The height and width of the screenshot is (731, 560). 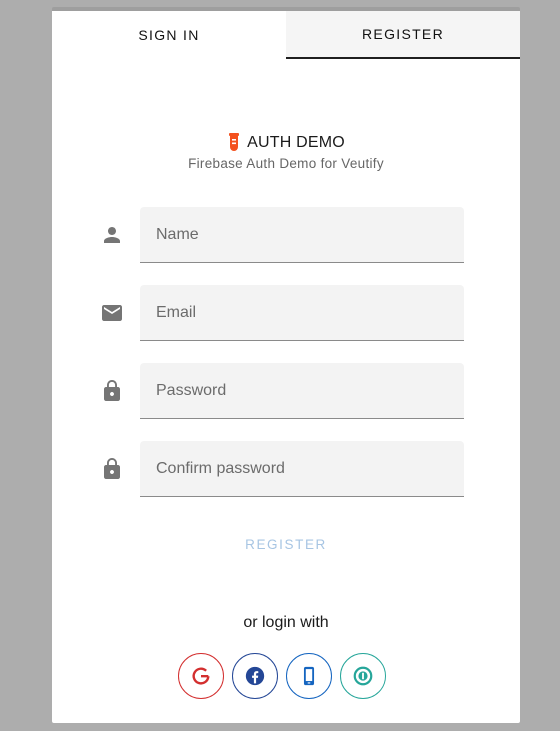 I want to click on confirm-password-field, so click(x=302, y=469).